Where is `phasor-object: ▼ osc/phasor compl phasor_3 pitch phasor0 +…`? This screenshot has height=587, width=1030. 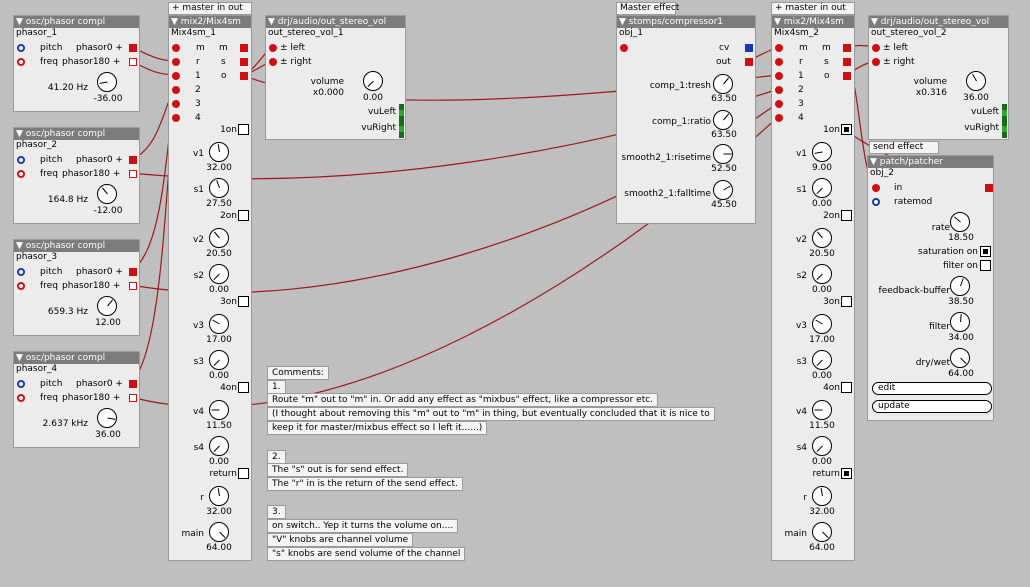
phasor-object: ▼ osc/phasor compl phasor_3 pitch phasor0 +… is located at coordinates (76, 287).